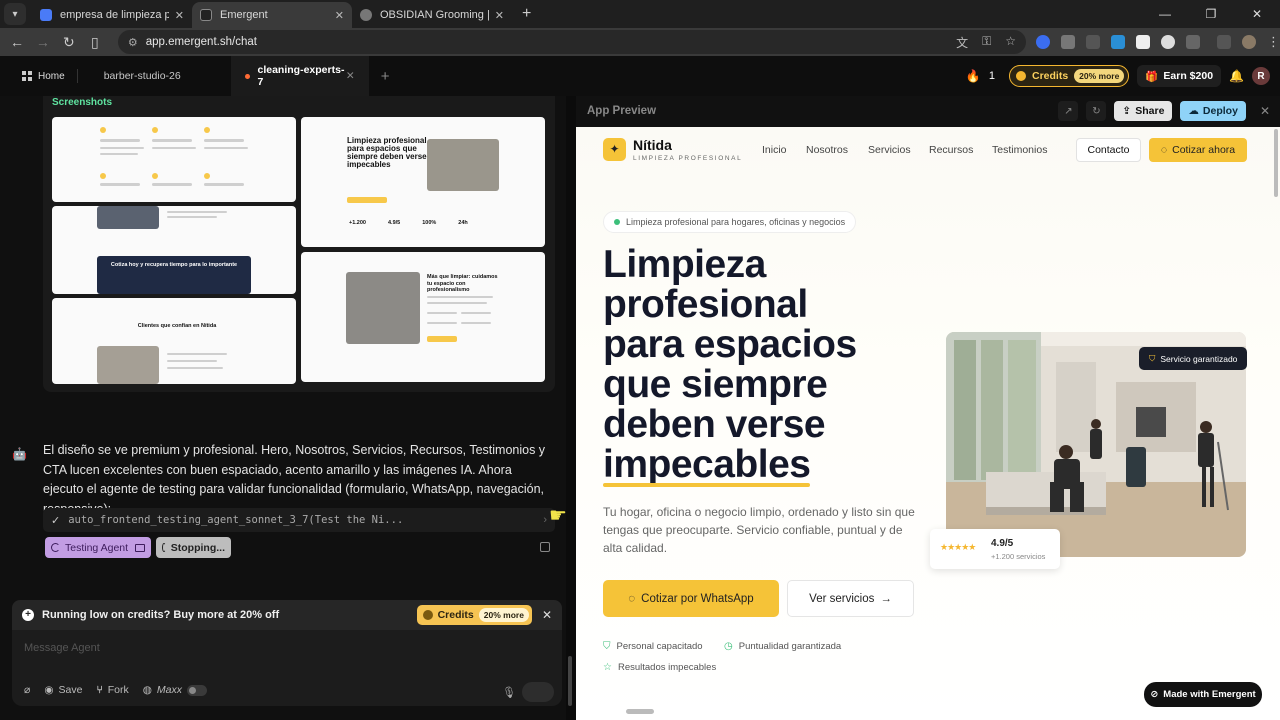 The height and width of the screenshot is (720, 1280). I want to click on new-project-tab-icon: +, so click(385, 76).